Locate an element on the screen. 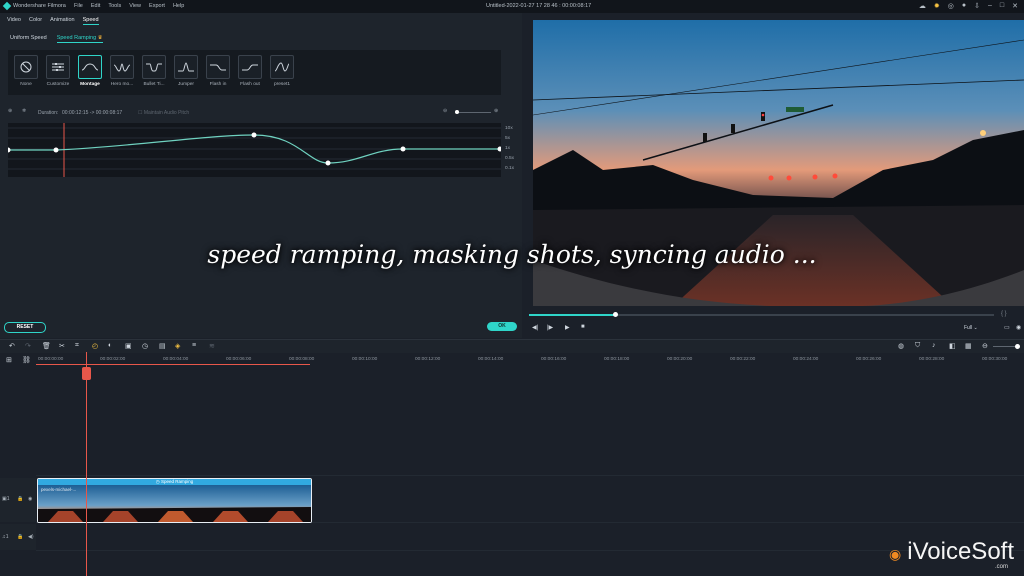 This screenshot has height=576, width=1024. tab-video: Video is located at coordinates (14, 21).